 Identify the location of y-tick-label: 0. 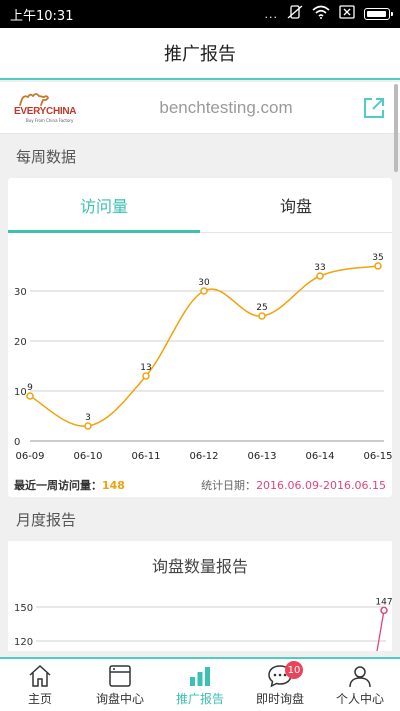
(17, 442).